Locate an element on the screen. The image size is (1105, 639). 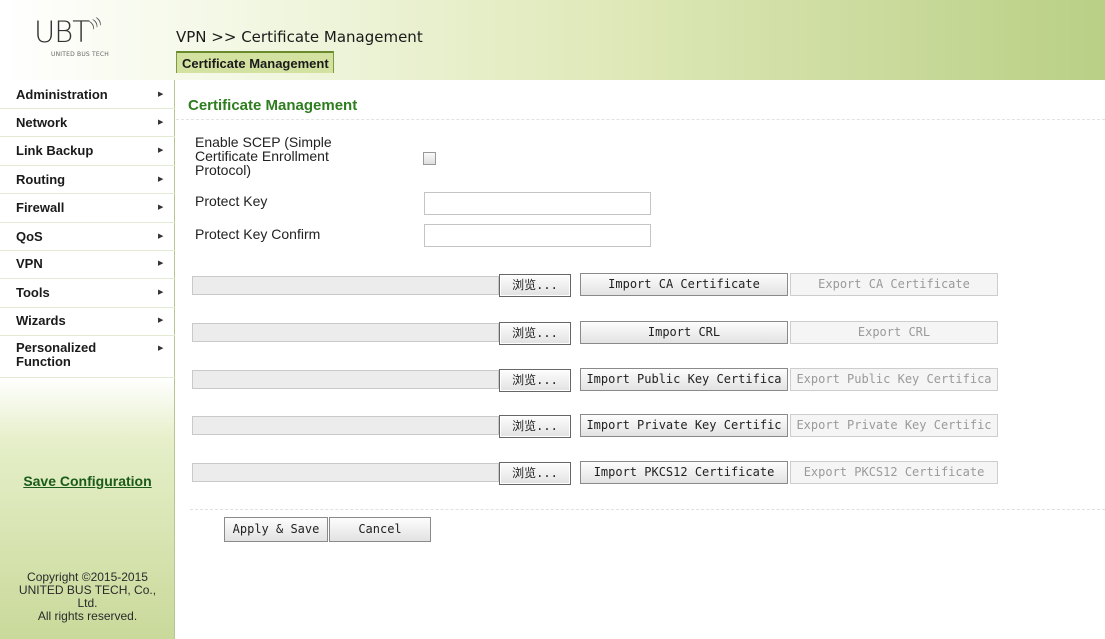
export-private-key-certificate-button: Export Private Key Certific is located at coordinates (894, 425).